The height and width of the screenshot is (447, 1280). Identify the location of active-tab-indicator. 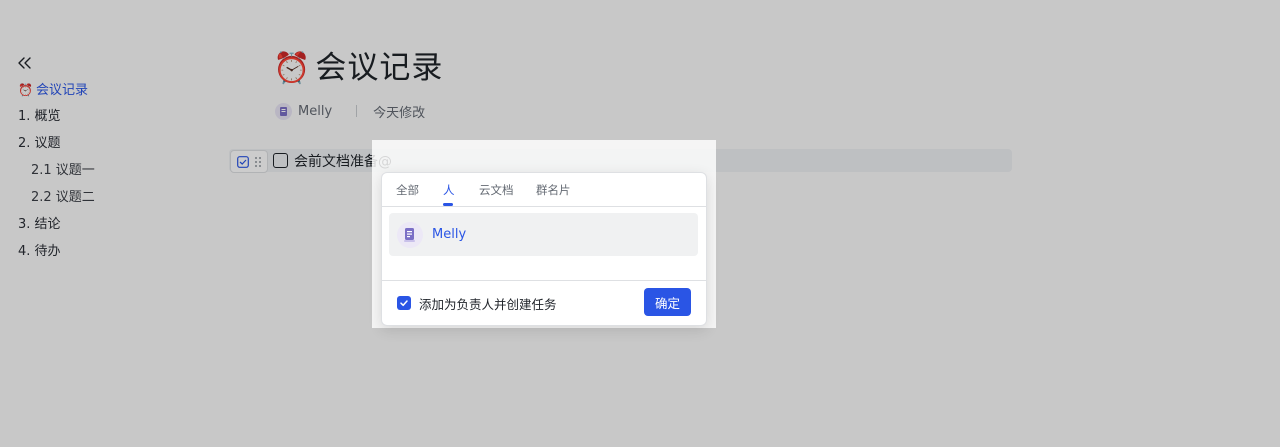
(448, 204).